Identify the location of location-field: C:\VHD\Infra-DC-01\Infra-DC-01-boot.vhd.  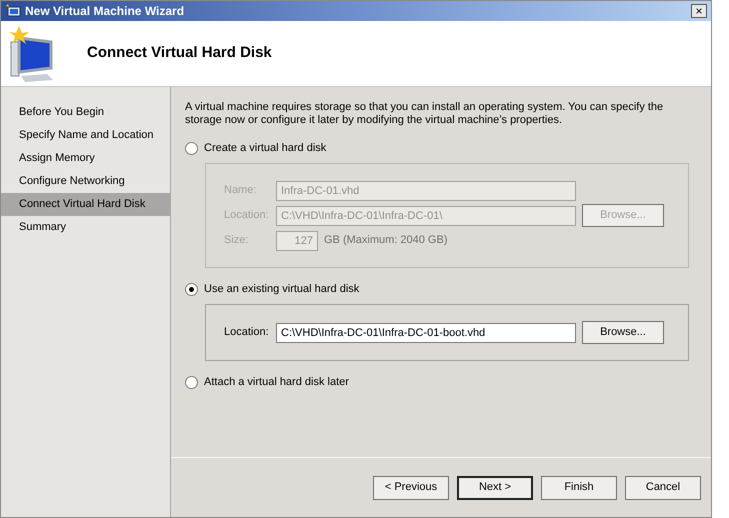
(426, 332).